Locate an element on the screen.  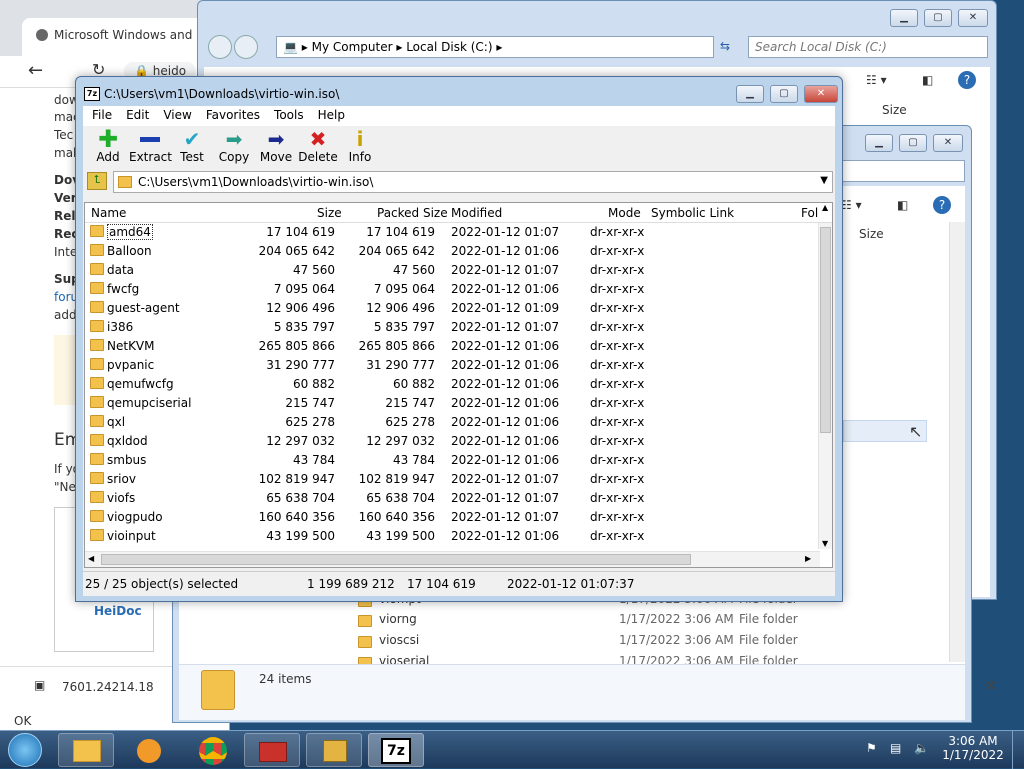
show-desktop-button is located at coordinates (1018, 750).